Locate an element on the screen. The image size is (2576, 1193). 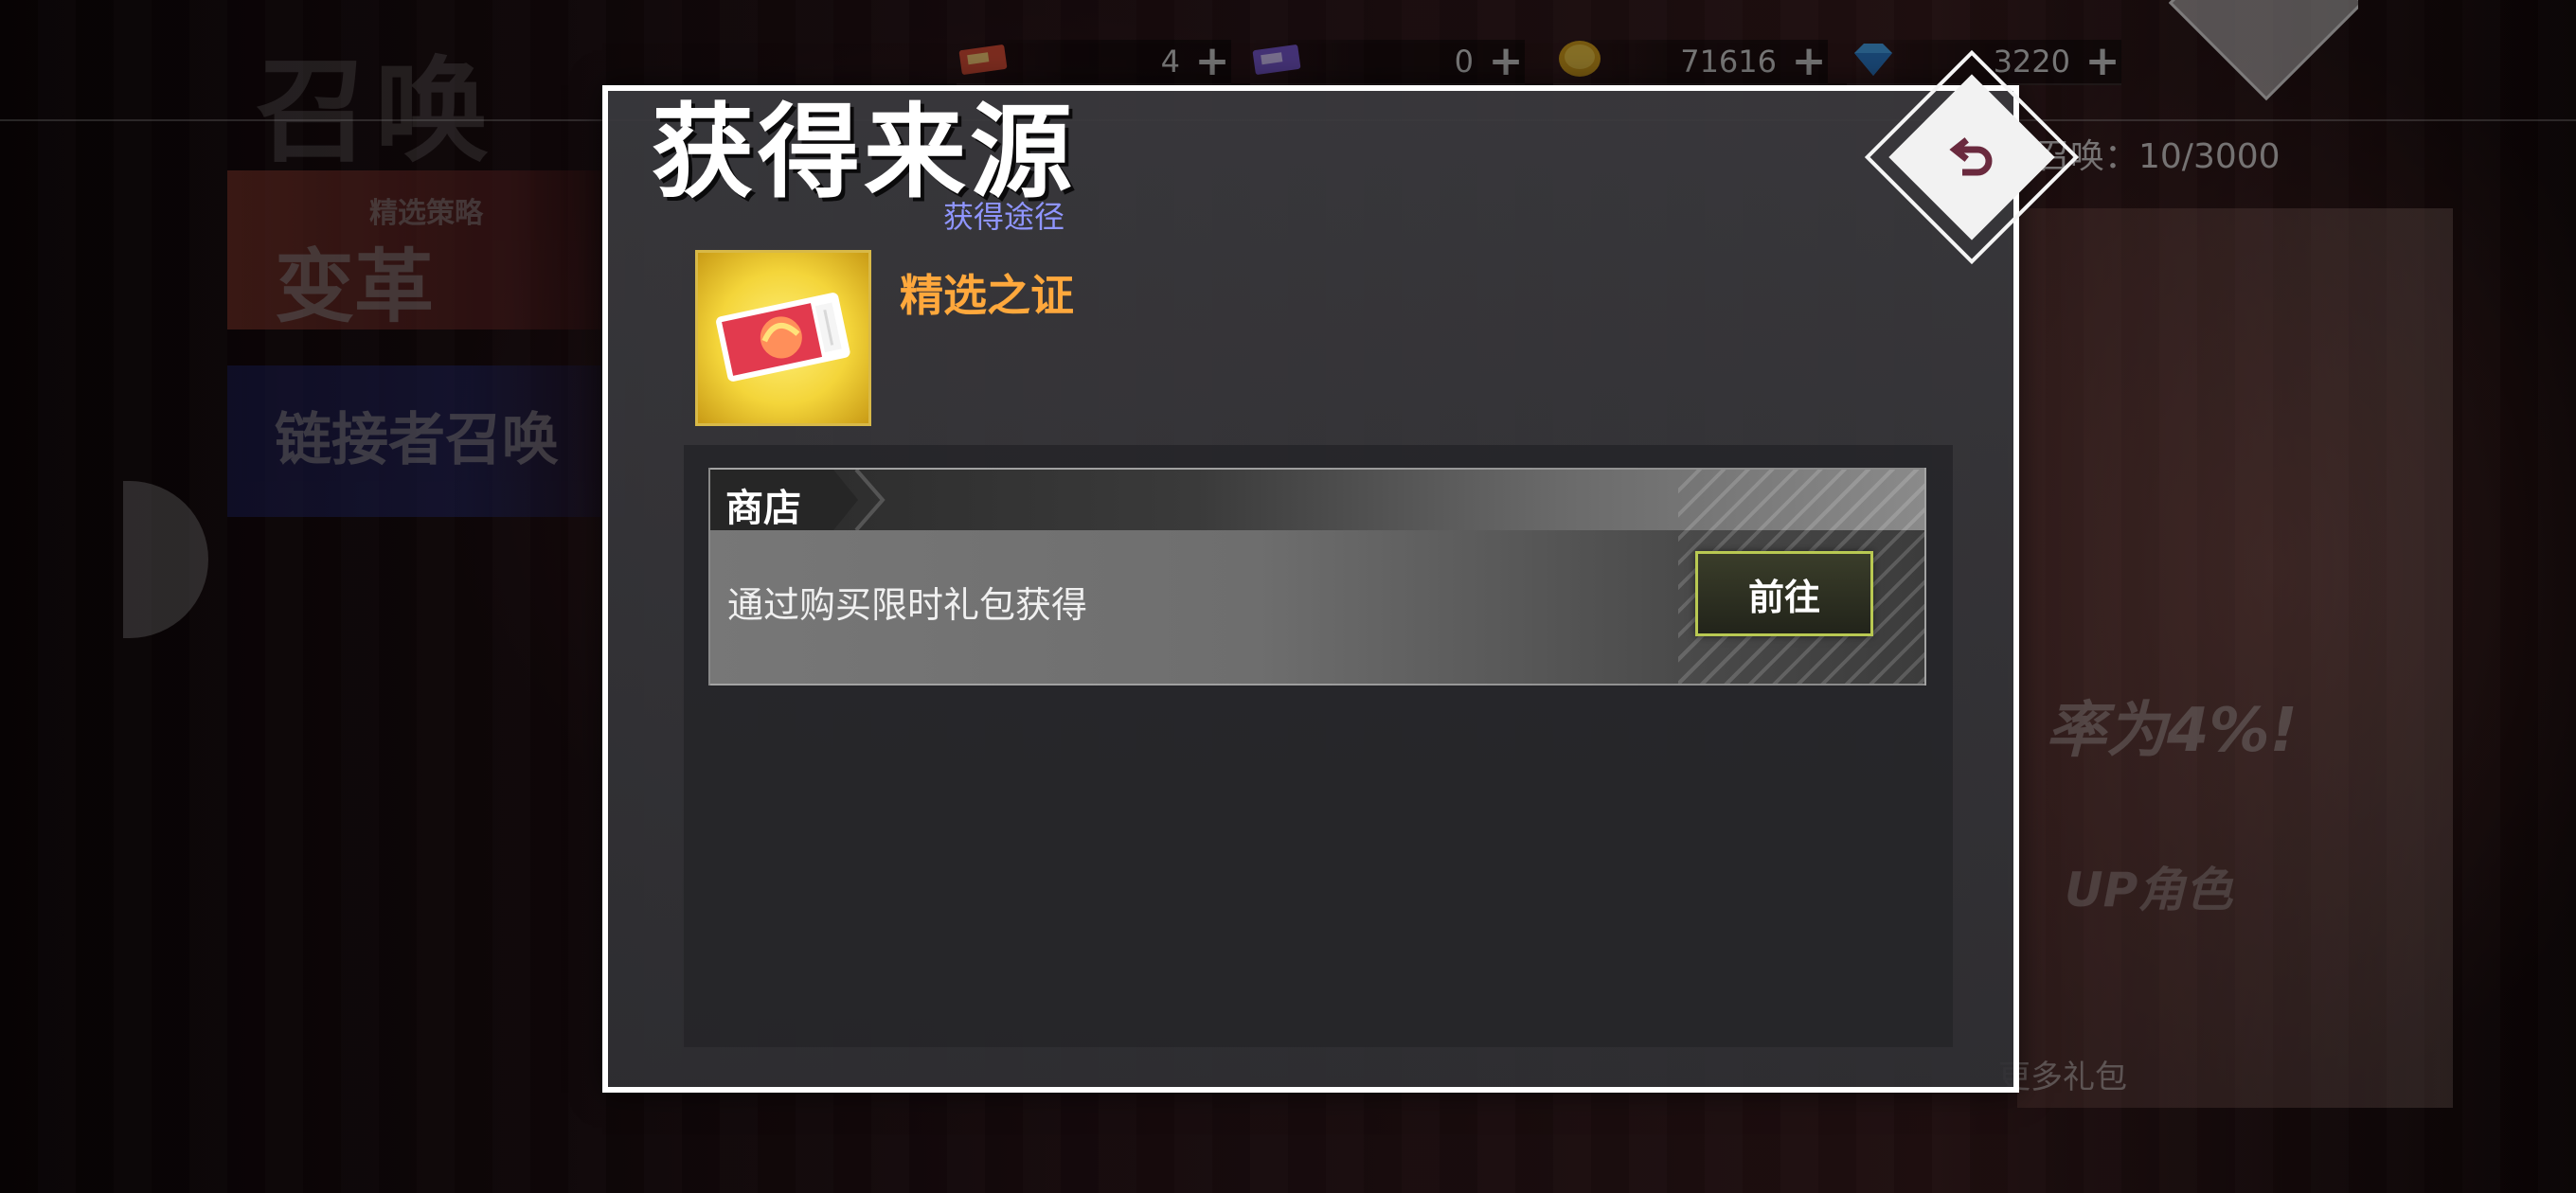
source-description: 通过购买限时礼包获得 is located at coordinates (907, 605).